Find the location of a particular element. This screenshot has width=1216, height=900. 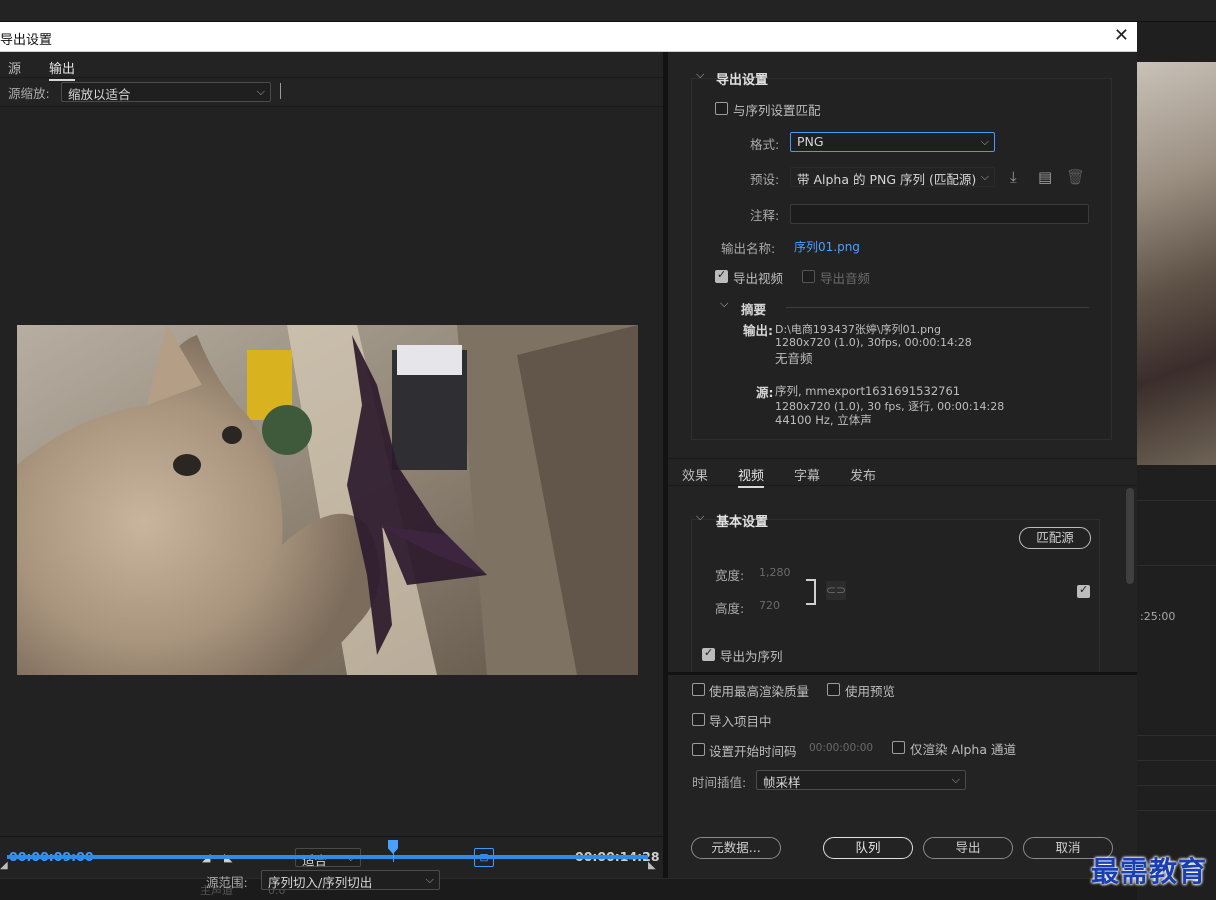

export-as-sequence-label: 导出为序列 is located at coordinates (751, 656).